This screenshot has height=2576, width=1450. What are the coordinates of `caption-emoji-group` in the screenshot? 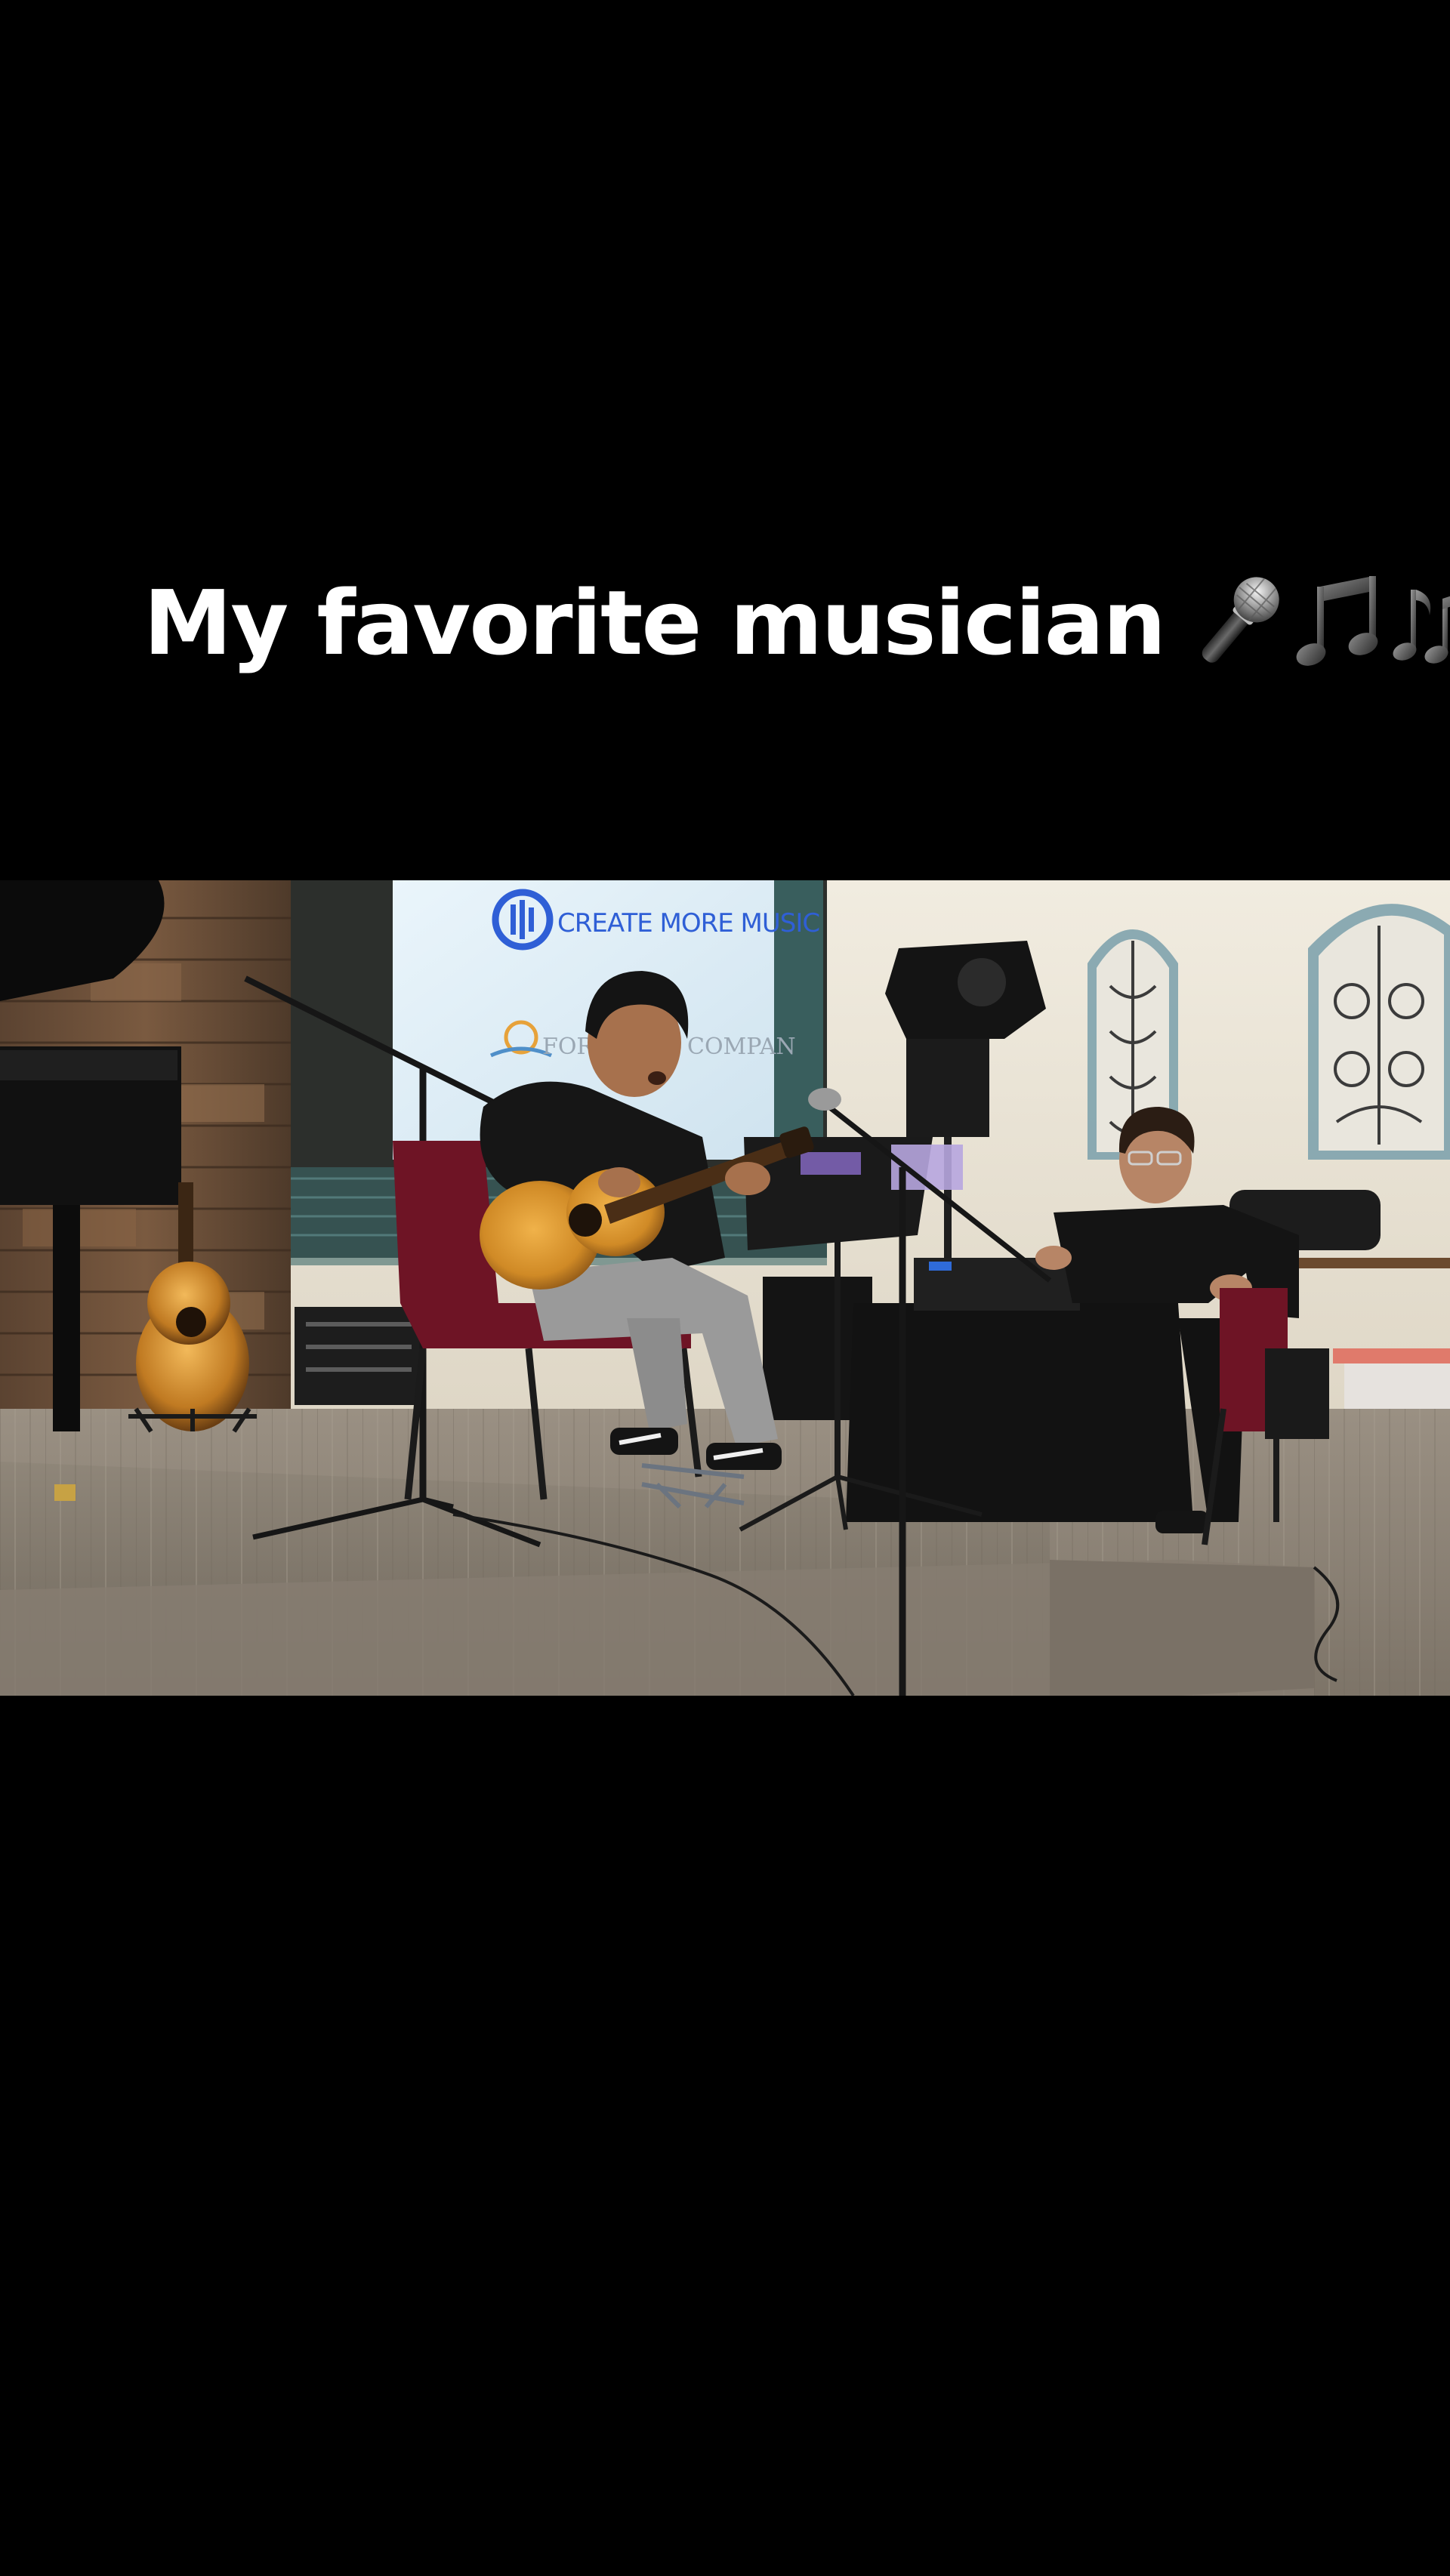 It's located at (1317, 623).